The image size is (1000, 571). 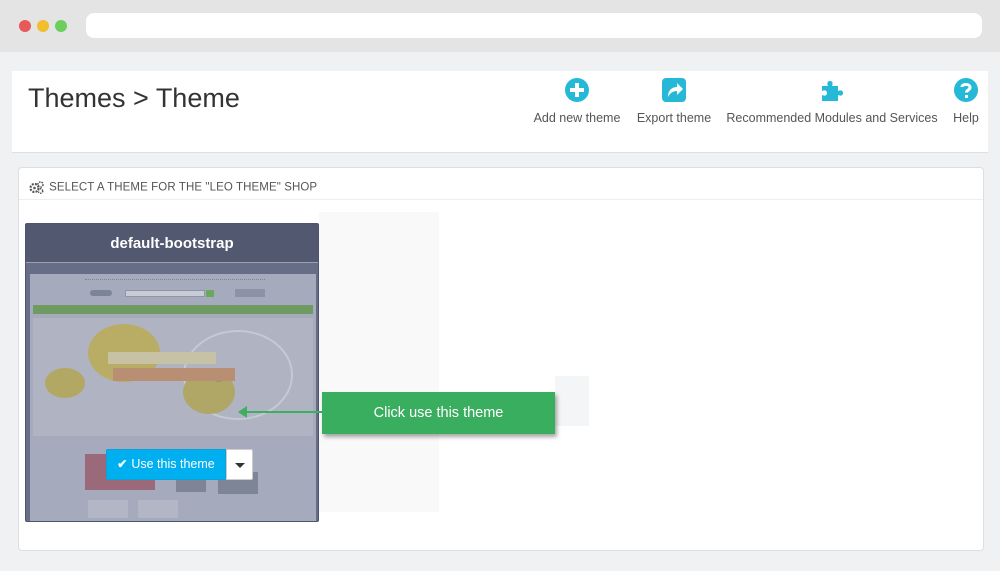 I want to click on use-this-theme-button: ✔ Use this theme, so click(x=166, y=464).